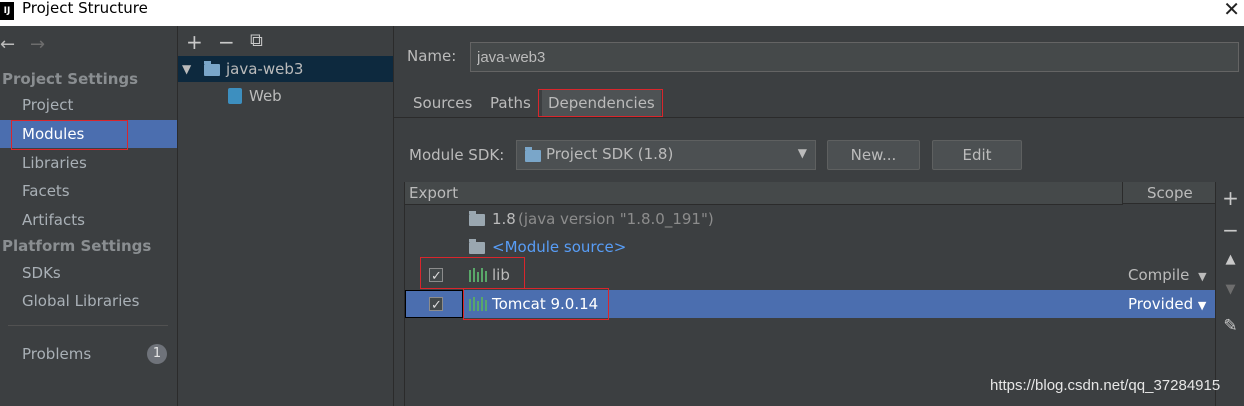  Describe the element at coordinates (88, 325) in the screenshot. I see `sidebar-divider` at that location.